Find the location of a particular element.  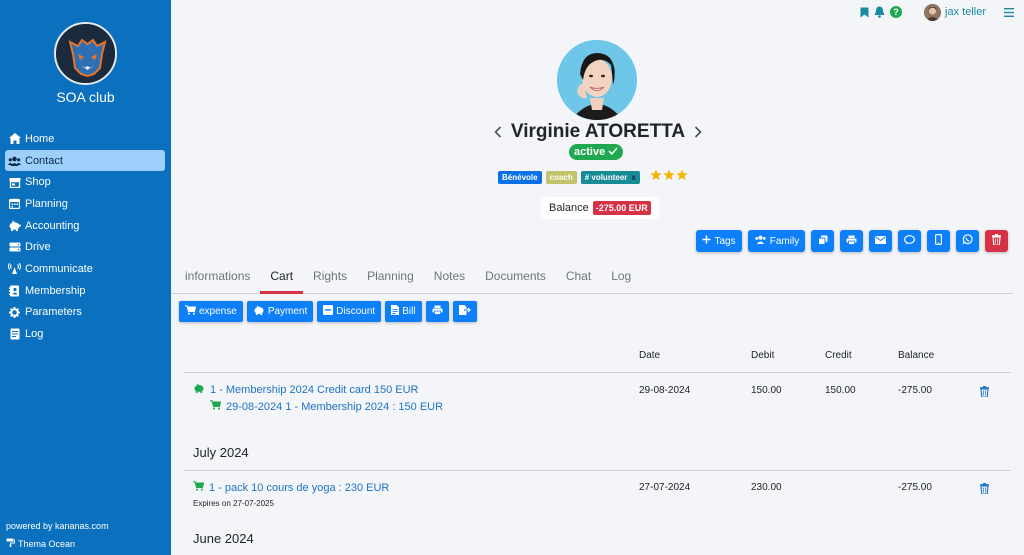

star-icon is located at coordinates (669, 177).